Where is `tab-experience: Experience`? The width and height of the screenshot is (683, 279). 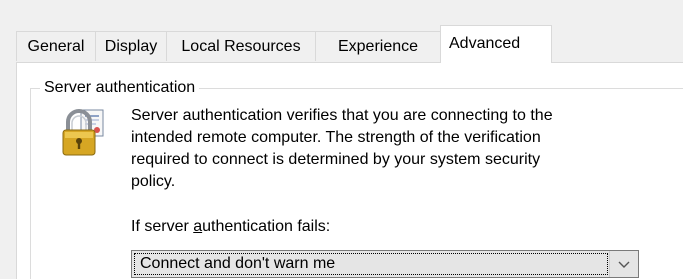 tab-experience: Experience is located at coordinates (378, 46).